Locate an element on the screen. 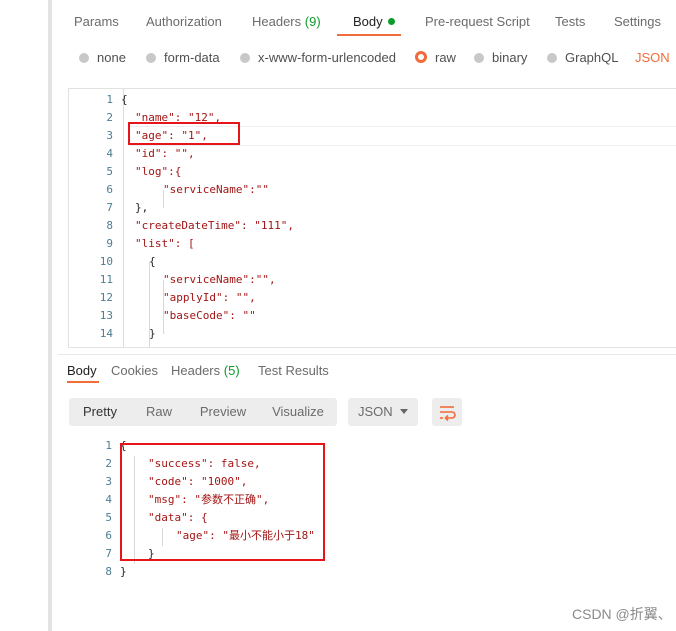 This screenshot has width=676, height=631. tab-label: Tests is located at coordinates (570, 21).